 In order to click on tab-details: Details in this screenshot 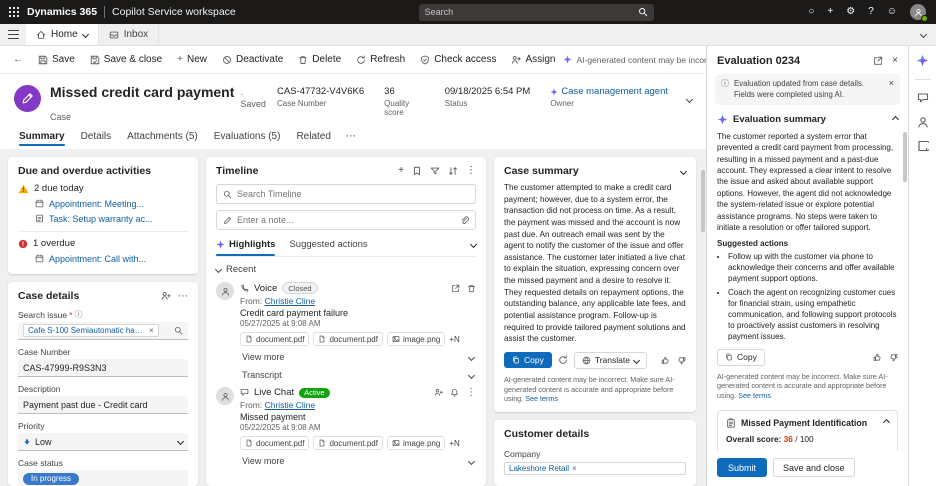, I will do `click(96, 138)`.